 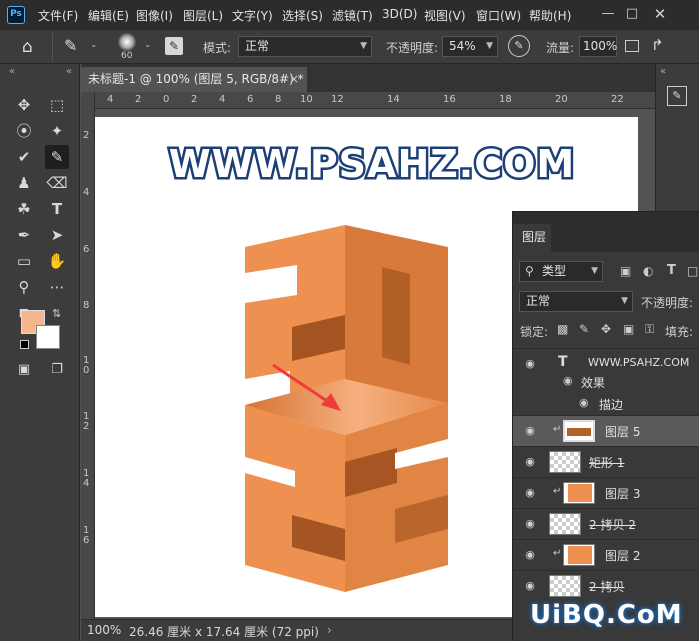 What do you see at coordinates (660, 14) in the screenshot?
I see `close-icon: ✕` at bounding box center [660, 14].